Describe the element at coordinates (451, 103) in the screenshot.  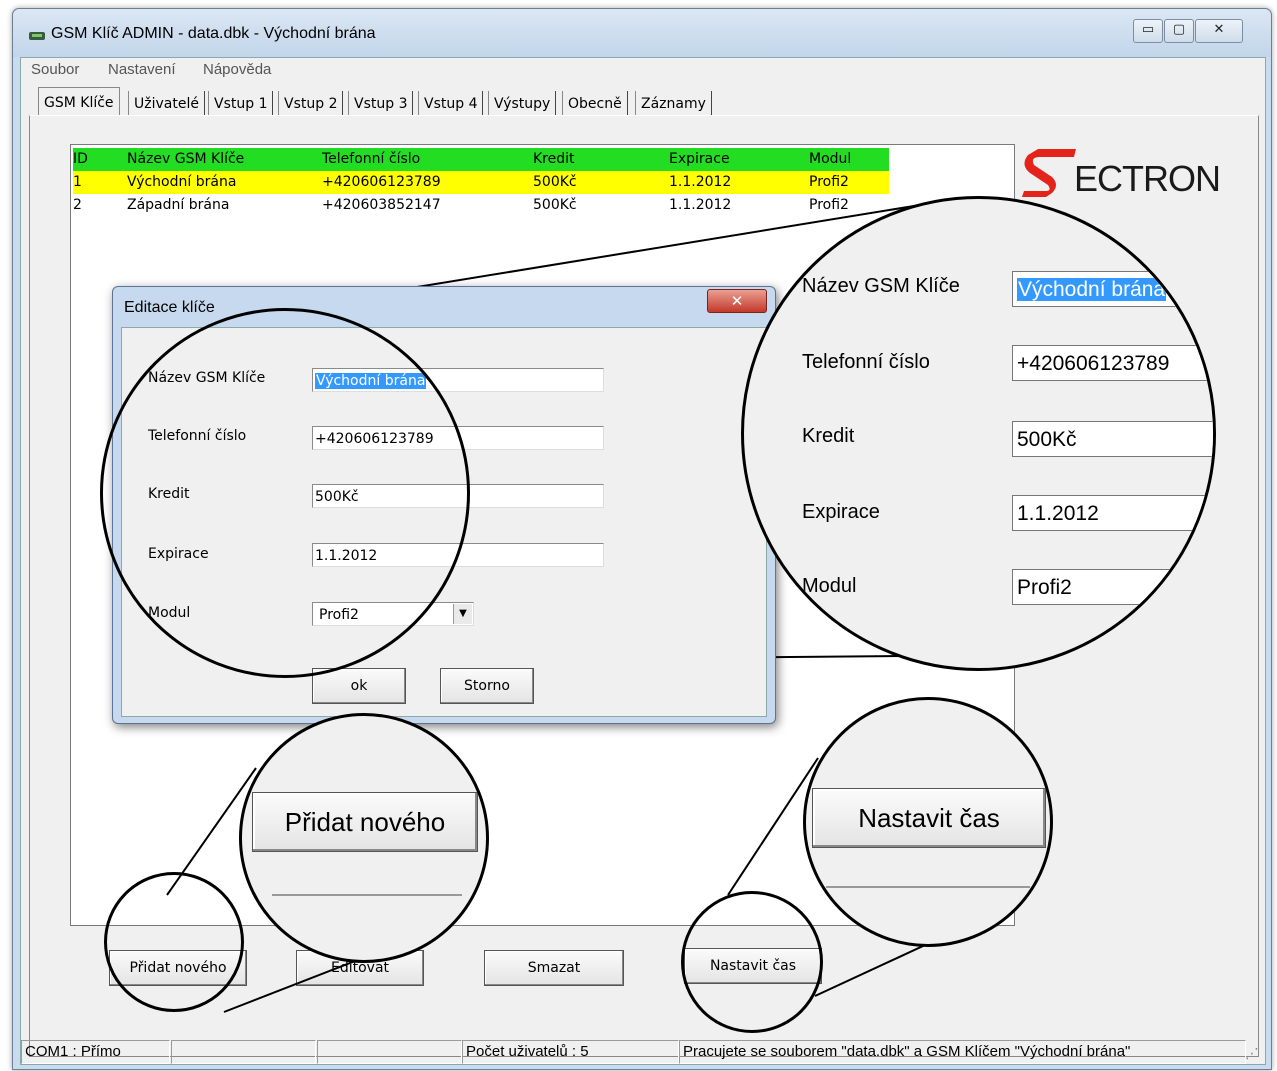
I see `tab-vstup-4: Vstup 4` at that location.